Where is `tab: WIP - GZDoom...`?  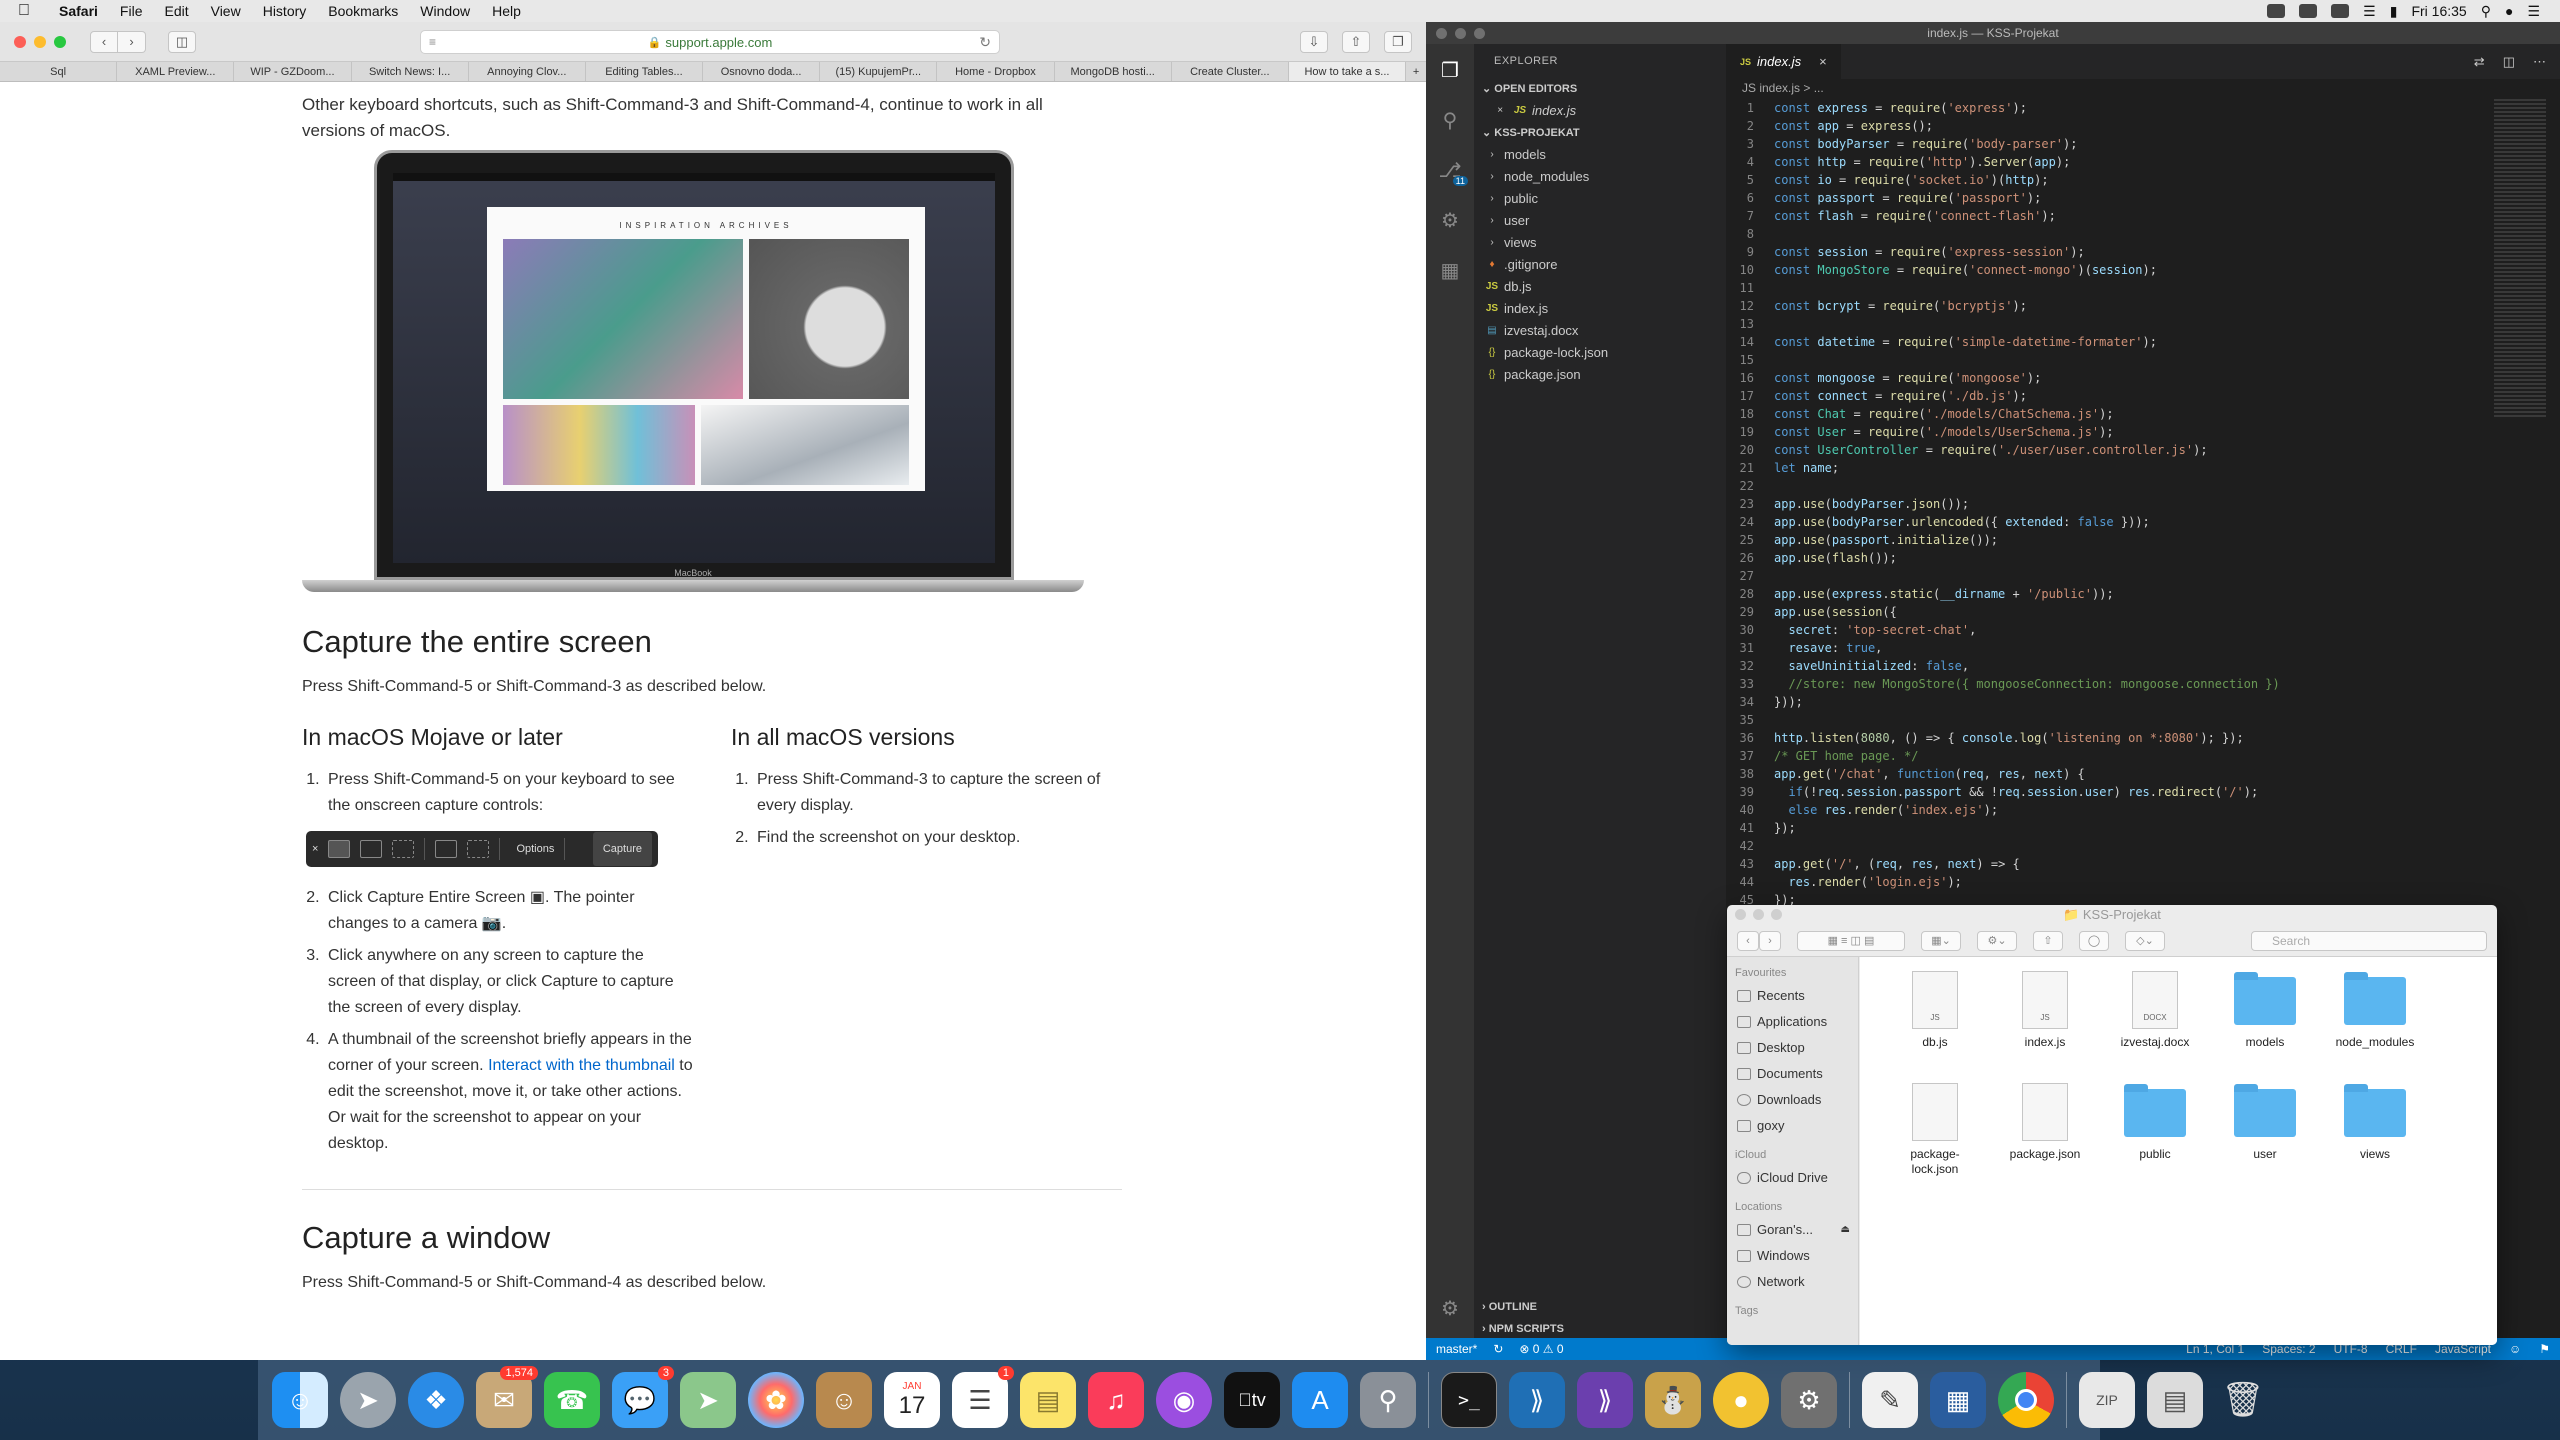 tab: WIP - GZDoom... is located at coordinates (293, 71).